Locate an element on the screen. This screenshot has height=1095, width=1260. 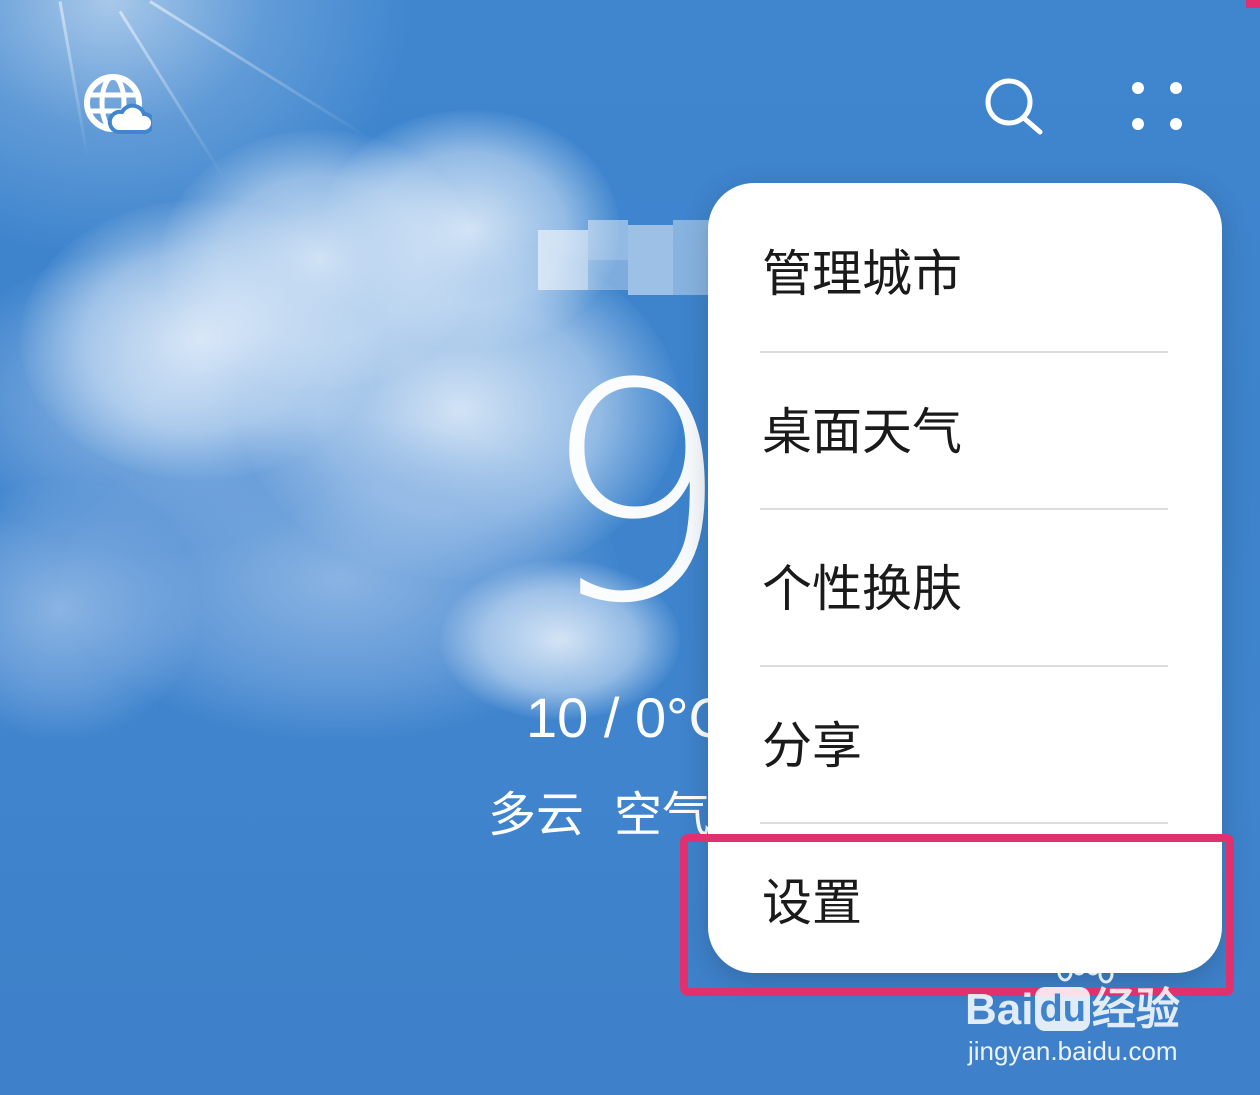
weather-condition: 多云 is located at coordinates (536, 815).